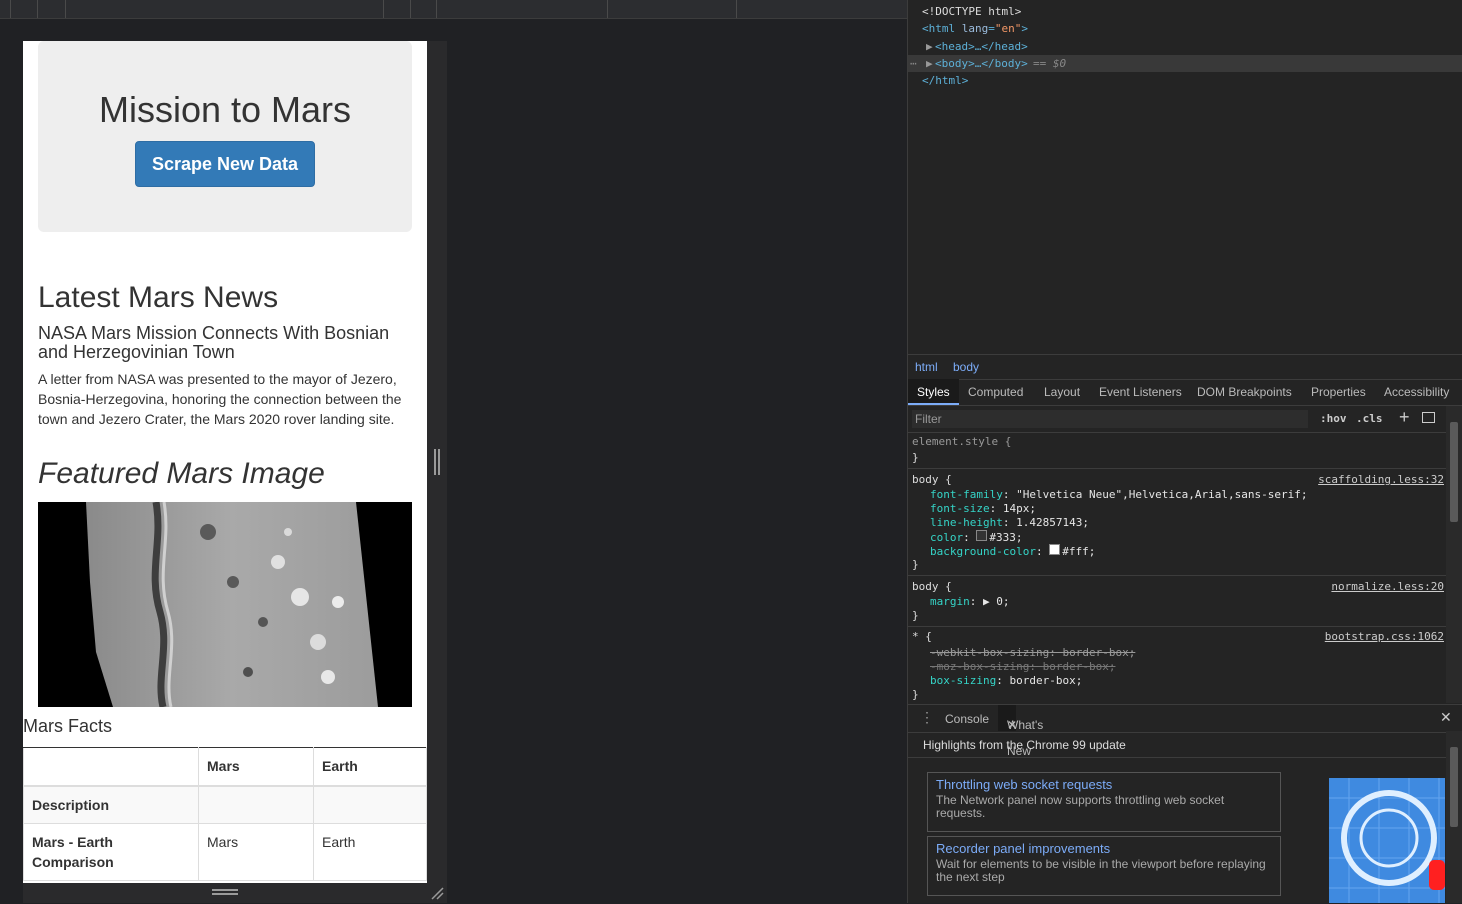  Describe the element at coordinates (111, 804) in the screenshot. I see `table-row-header: Description` at that location.